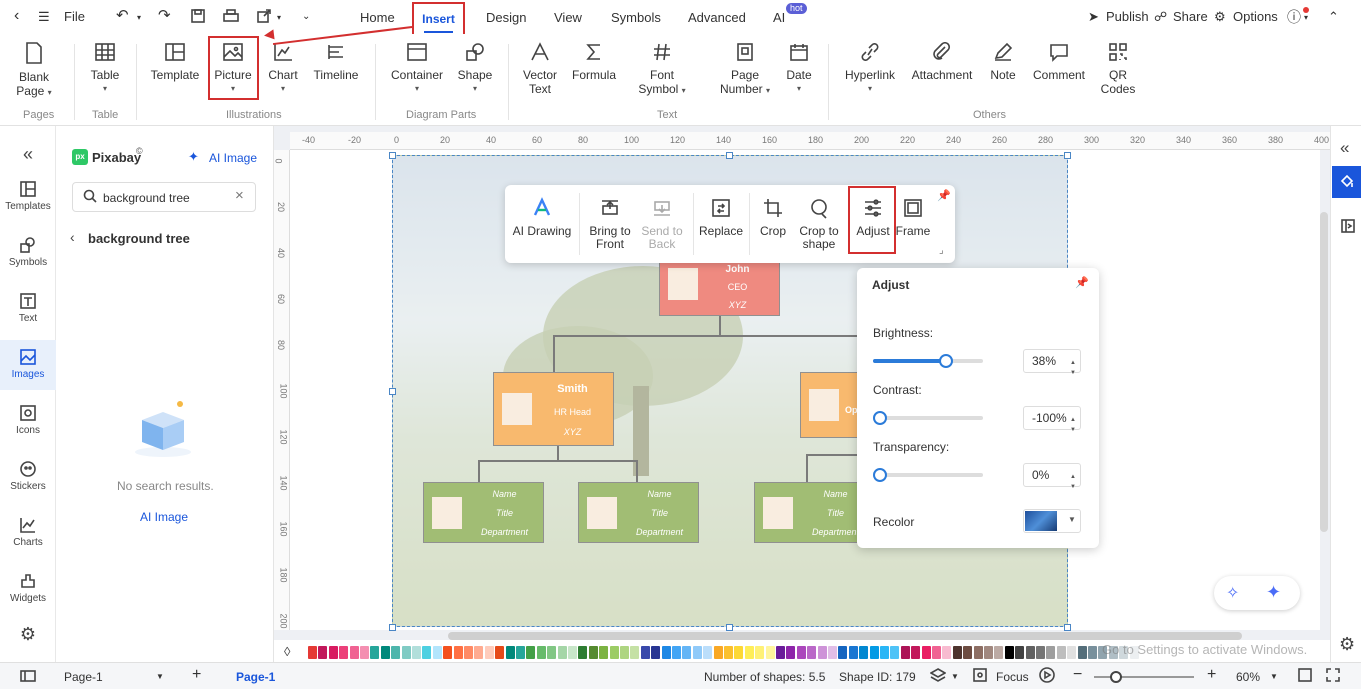 The width and height of the screenshot is (1361, 689). Describe the element at coordinates (255, 677) in the screenshot. I see `page-tab: Page-1` at that location.